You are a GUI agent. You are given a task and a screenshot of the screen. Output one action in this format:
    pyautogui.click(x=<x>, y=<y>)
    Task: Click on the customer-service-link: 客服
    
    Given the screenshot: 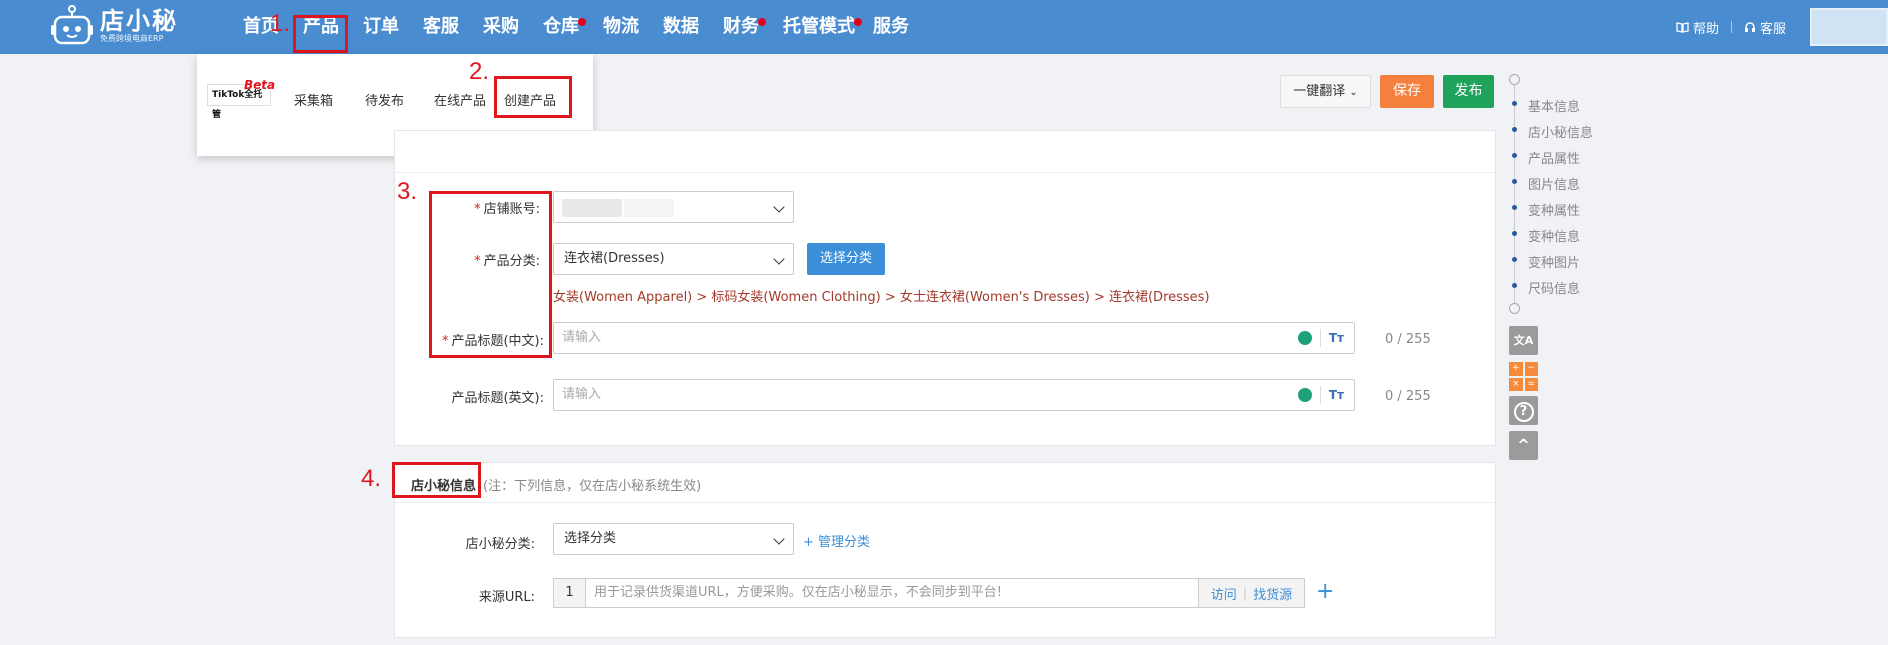 What is the action you would take?
    pyautogui.click(x=1765, y=27)
    